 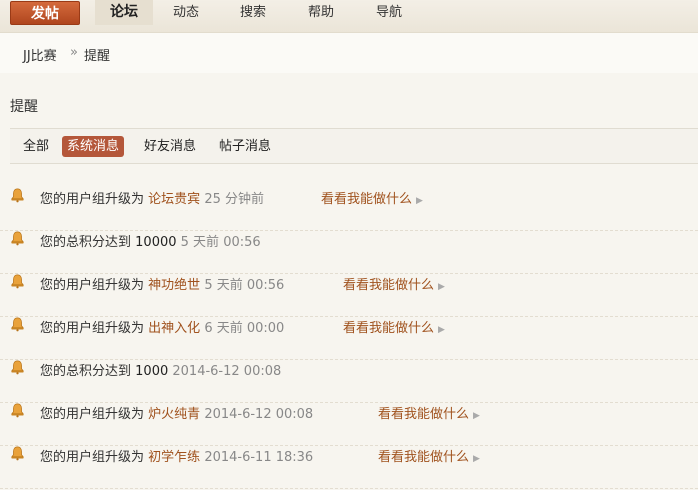 I want to click on breadcrumb-current: 提醒, so click(x=97, y=54).